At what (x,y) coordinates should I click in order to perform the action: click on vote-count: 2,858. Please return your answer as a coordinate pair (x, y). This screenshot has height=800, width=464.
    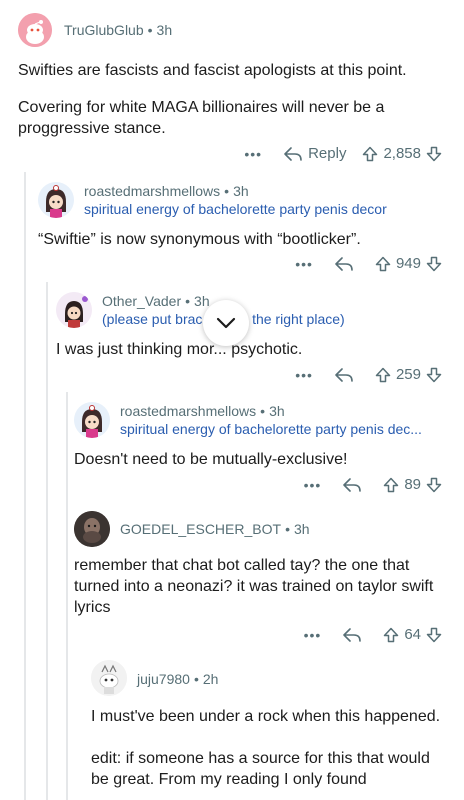
    Looking at the image, I should click on (402, 153).